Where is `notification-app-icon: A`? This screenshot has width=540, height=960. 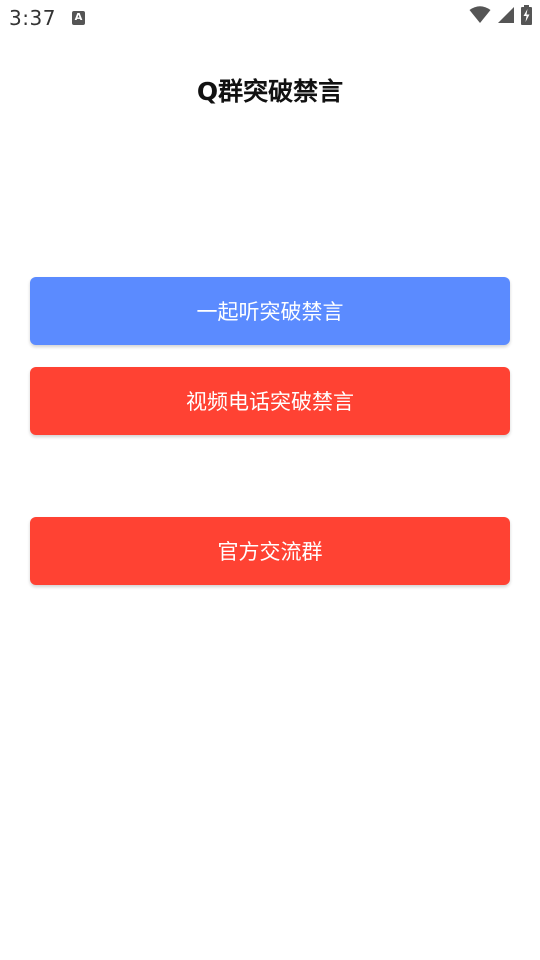 notification-app-icon: A is located at coordinates (78, 18).